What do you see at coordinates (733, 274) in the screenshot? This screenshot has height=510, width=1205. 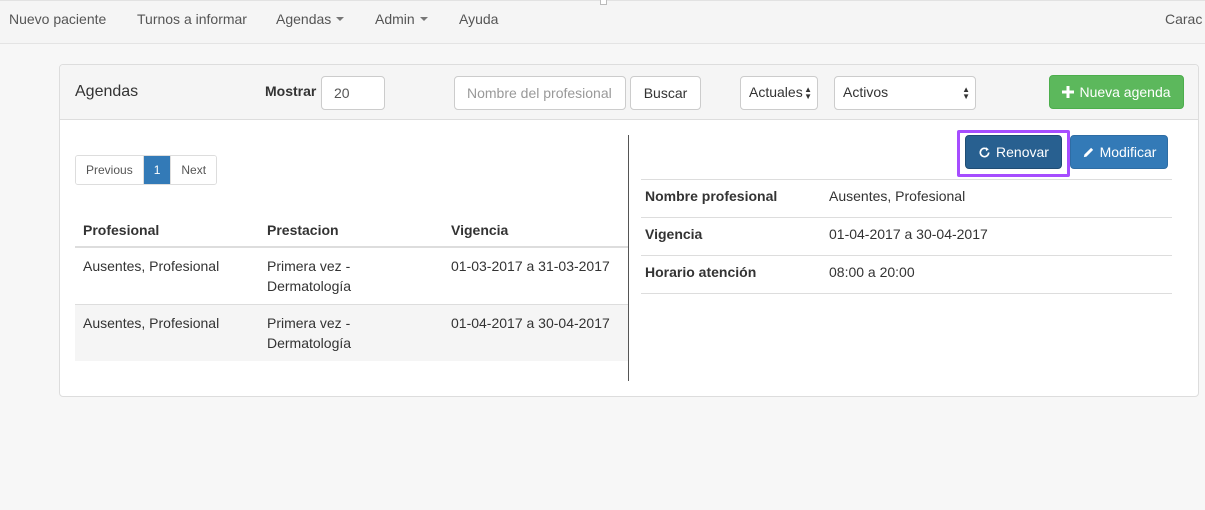 I see `detail-label: Horario atención` at bounding box center [733, 274].